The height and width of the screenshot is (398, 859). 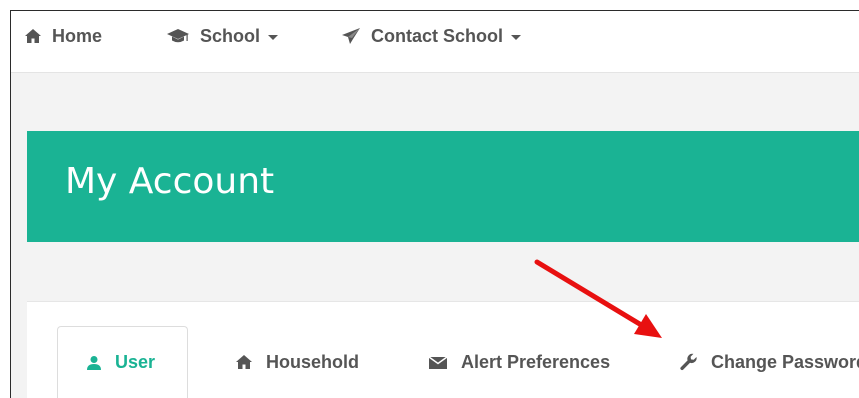 What do you see at coordinates (170, 181) in the screenshot?
I see `page-title: My Account` at bounding box center [170, 181].